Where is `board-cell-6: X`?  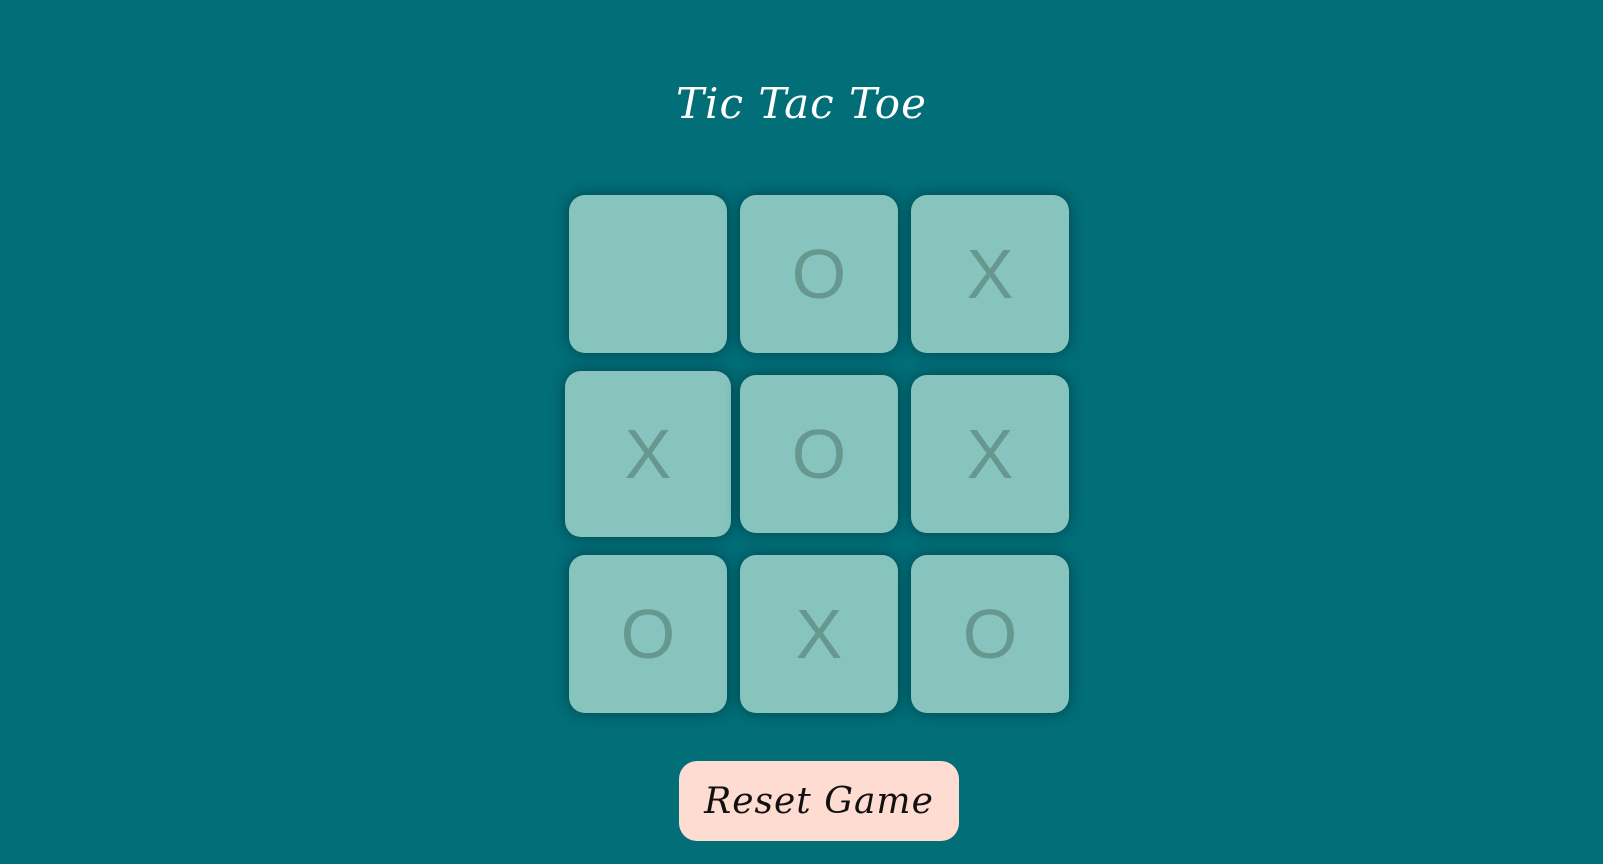
board-cell-6: X is located at coordinates (990, 454).